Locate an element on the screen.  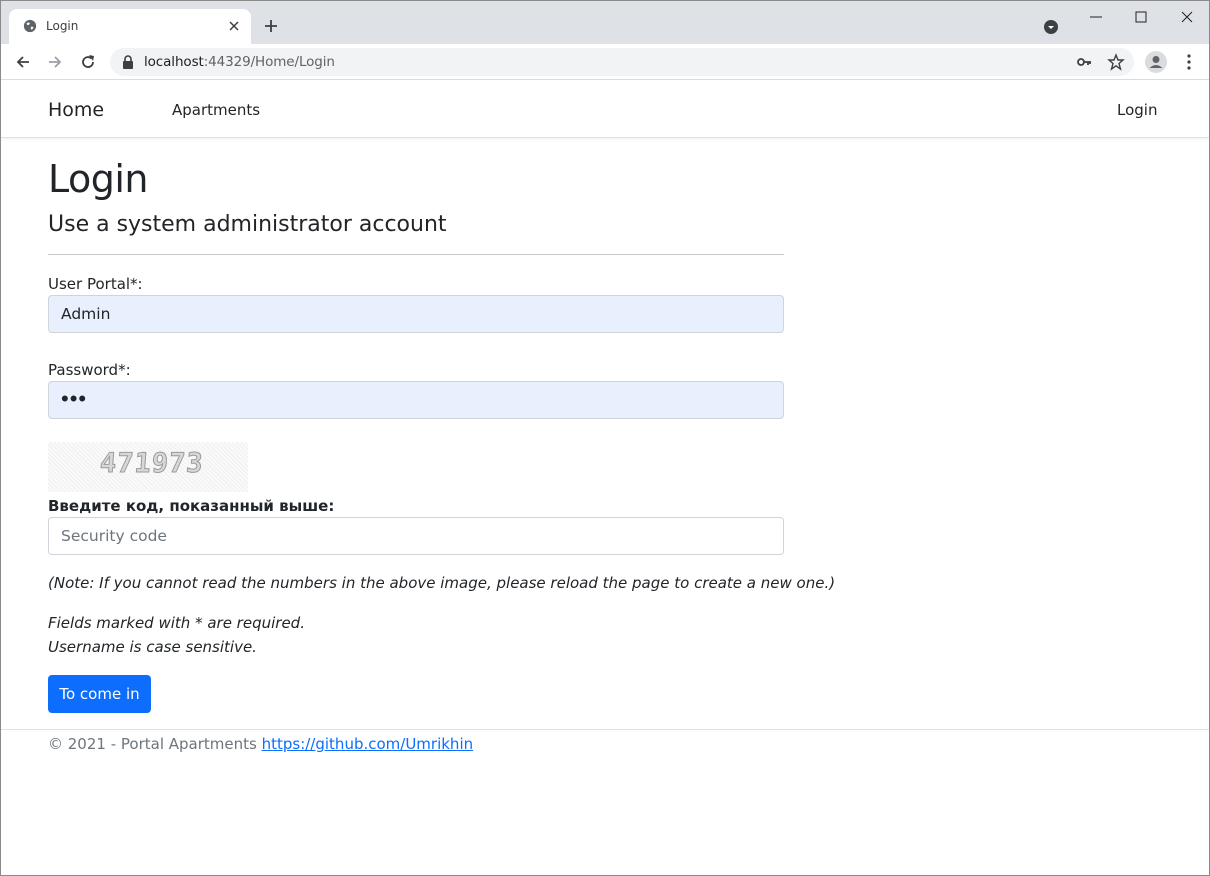
star-icon is located at coordinates (1116, 62).